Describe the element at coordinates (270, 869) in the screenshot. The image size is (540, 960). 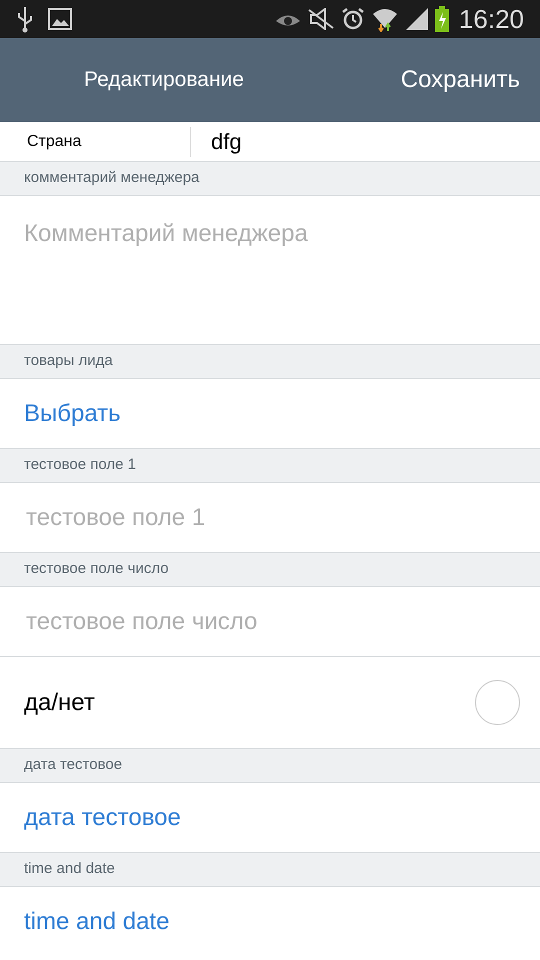
I see `section-header: time and date` at that location.